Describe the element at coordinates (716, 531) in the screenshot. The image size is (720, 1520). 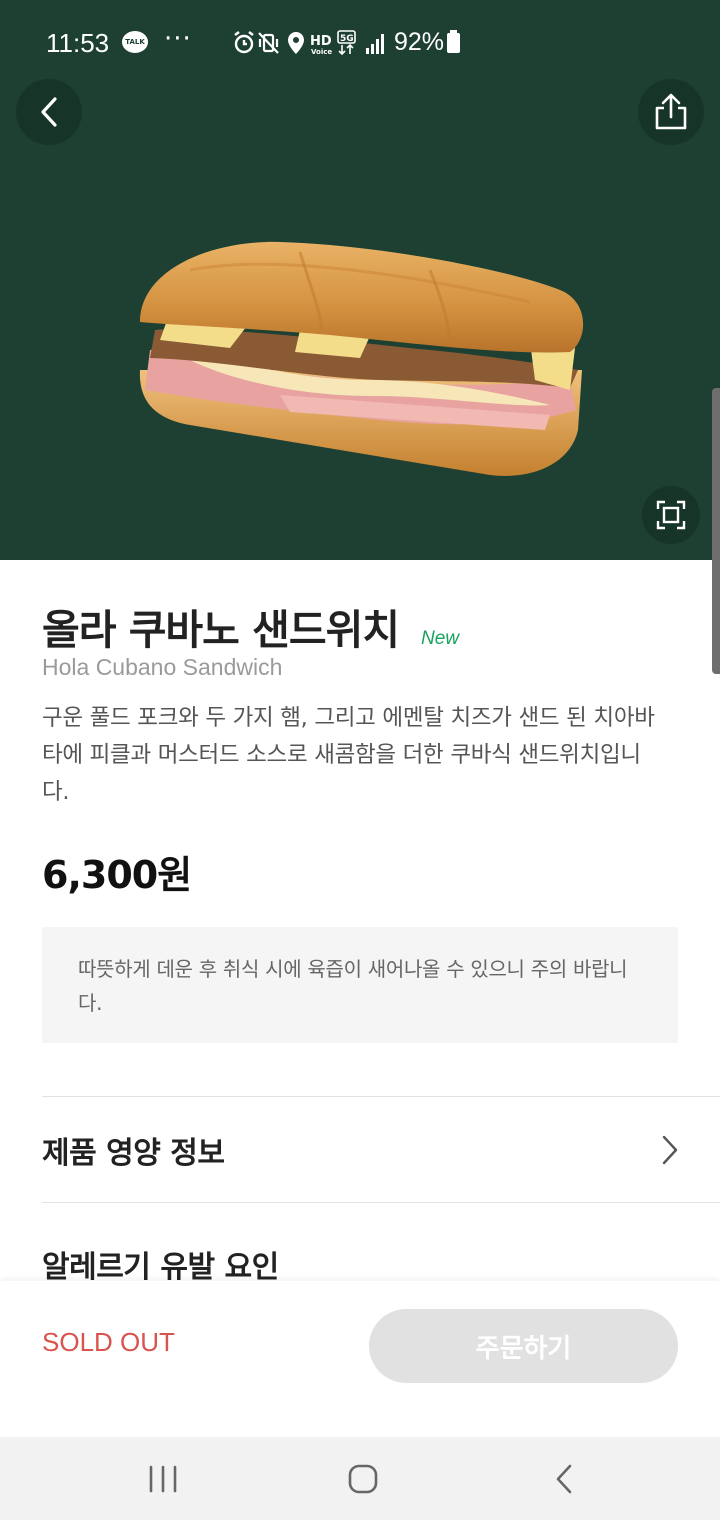
I see `edge-panel-handle` at that location.